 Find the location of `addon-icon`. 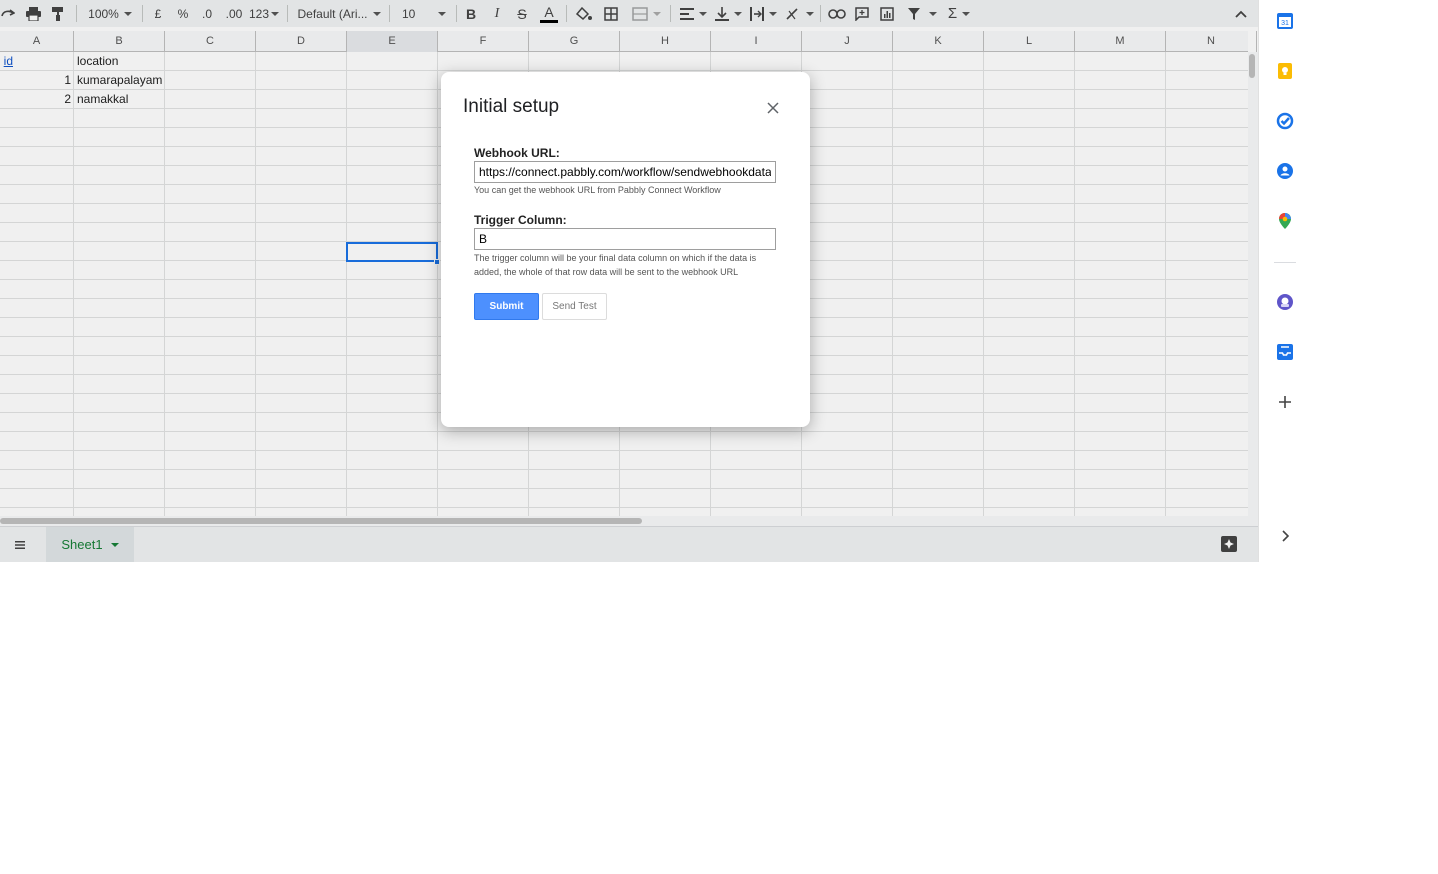

addon-icon is located at coordinates (1285, 302).